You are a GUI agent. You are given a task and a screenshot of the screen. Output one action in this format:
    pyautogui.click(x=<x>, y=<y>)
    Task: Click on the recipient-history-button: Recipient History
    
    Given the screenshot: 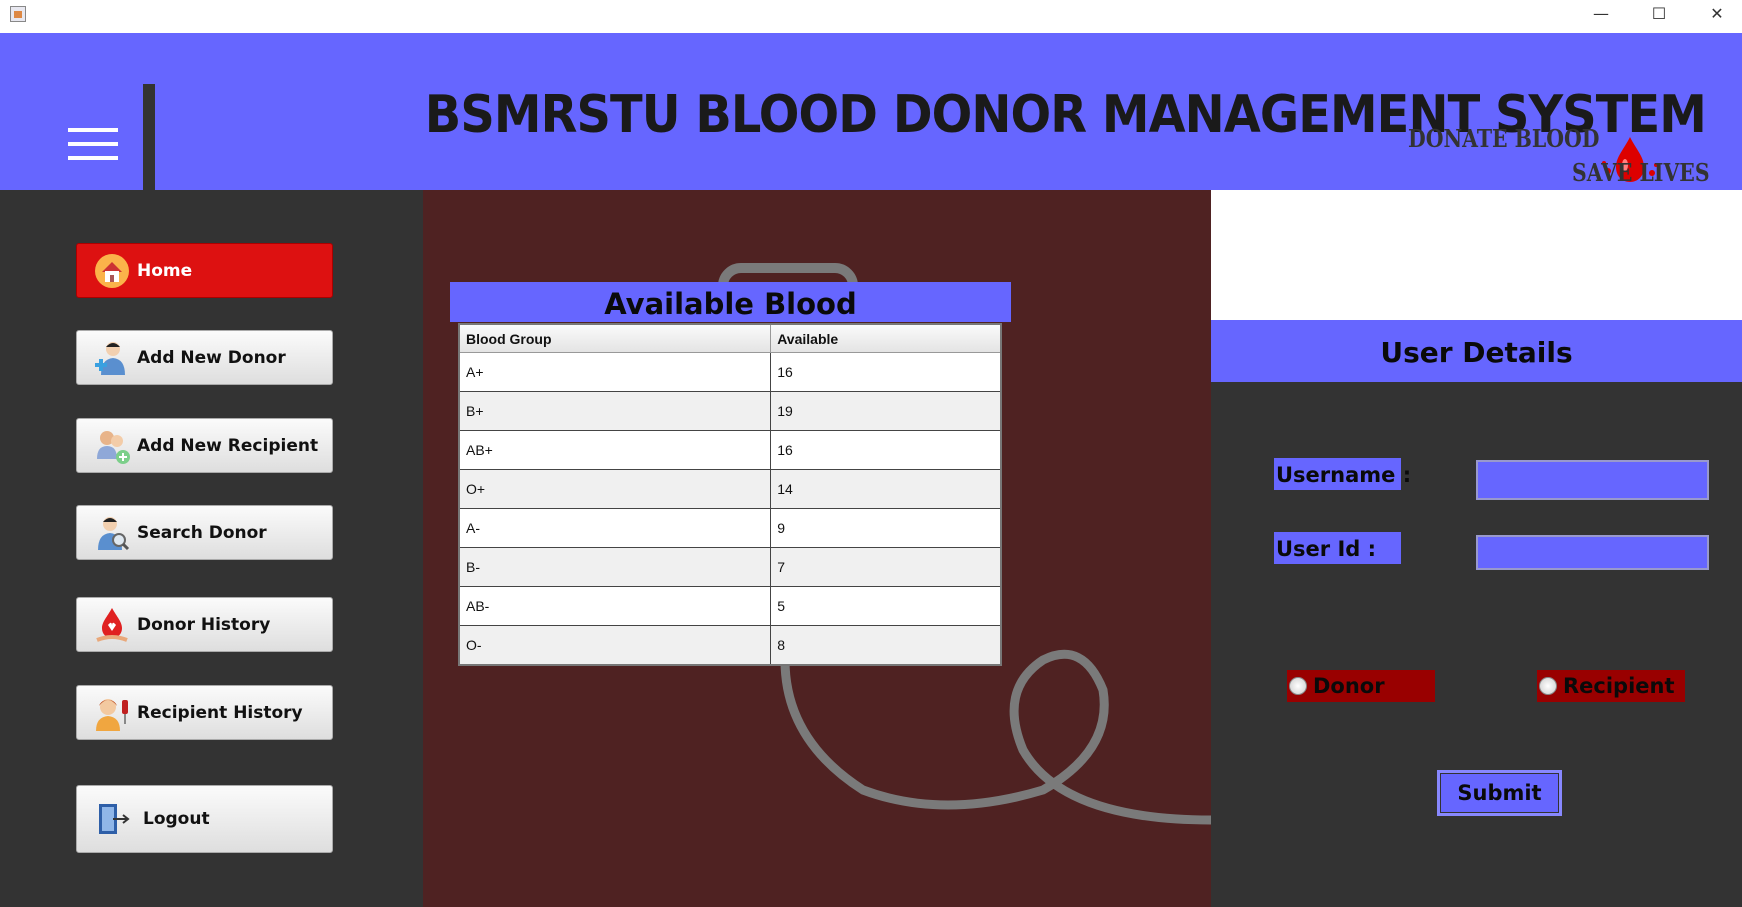 What is the action you would take?
    pyautogui.click(x=204, y=712)
    